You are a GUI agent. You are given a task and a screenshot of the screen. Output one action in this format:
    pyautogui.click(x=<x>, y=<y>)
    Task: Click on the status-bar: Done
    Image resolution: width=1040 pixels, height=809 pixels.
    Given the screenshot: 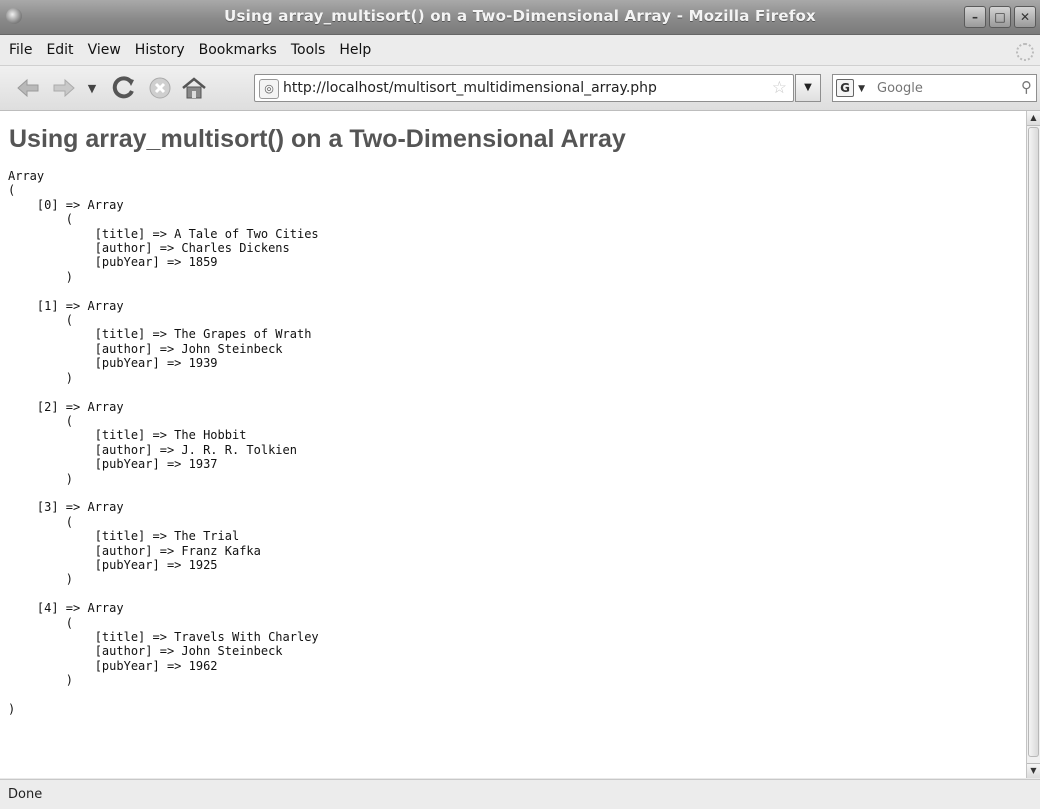 What is the action you would take?
    pyautogui.click(x=520, y=794)
    